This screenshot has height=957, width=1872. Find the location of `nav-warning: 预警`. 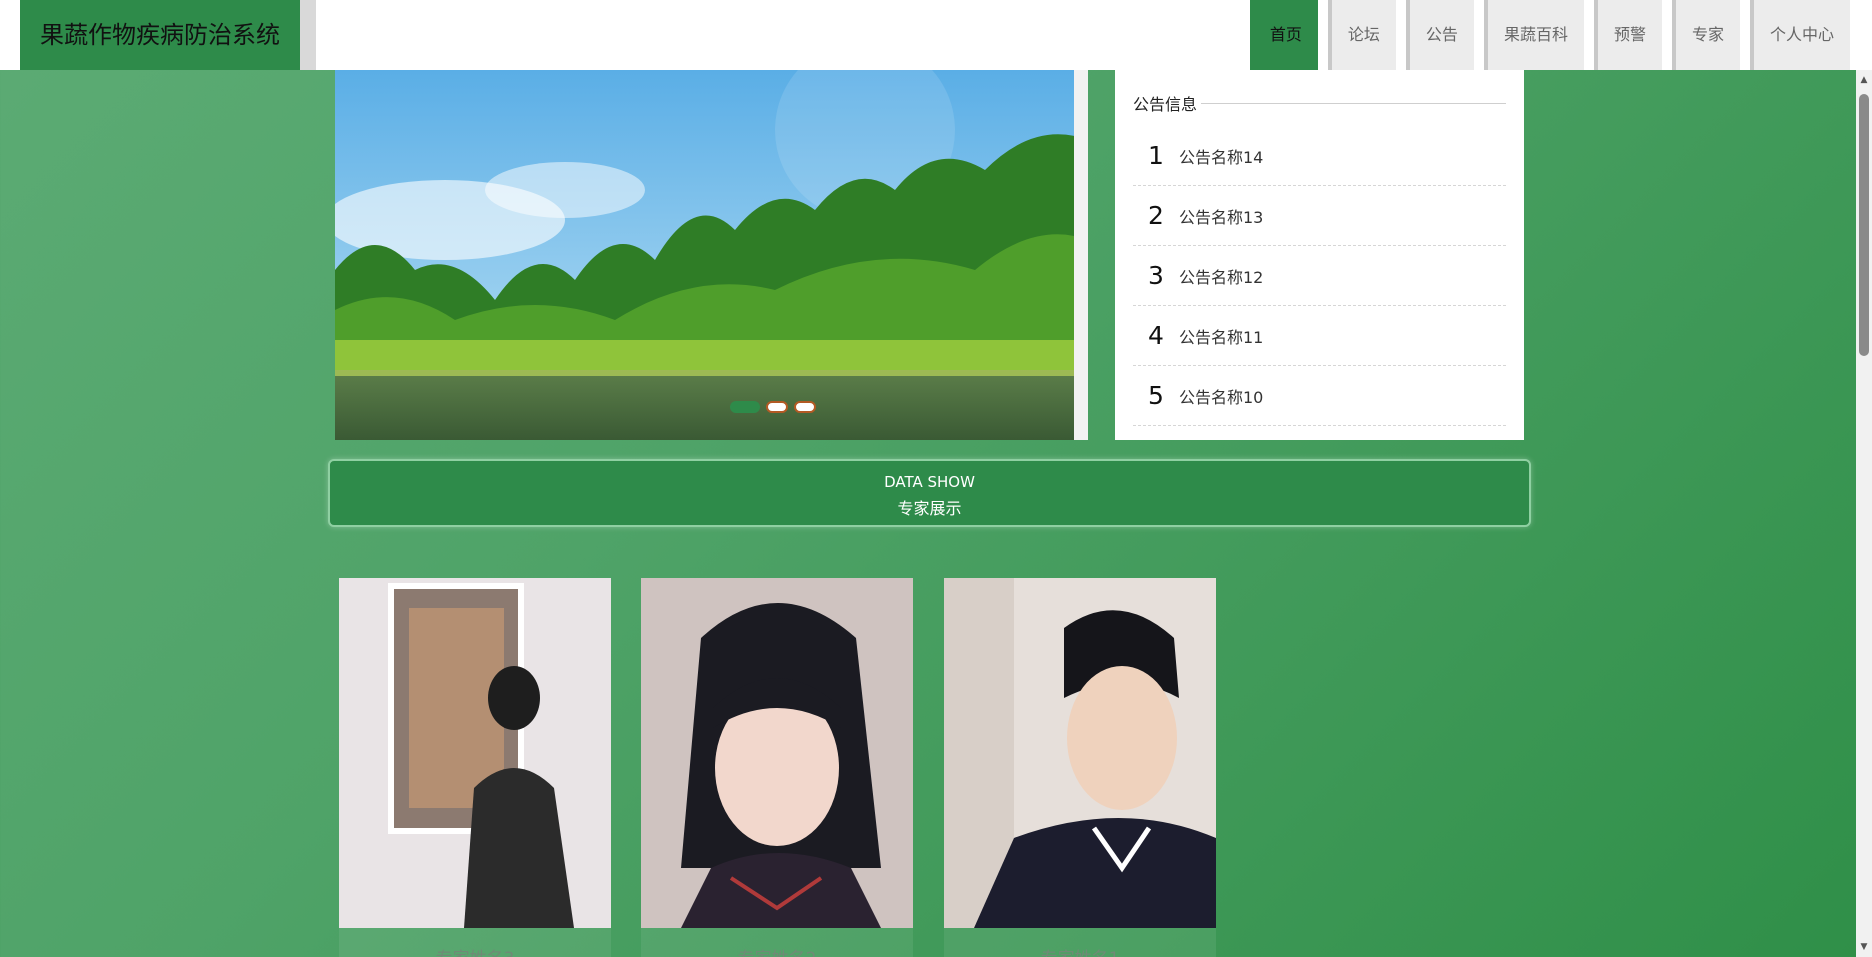

nav-warning: 预警 is located at coordinates (1627, 35).